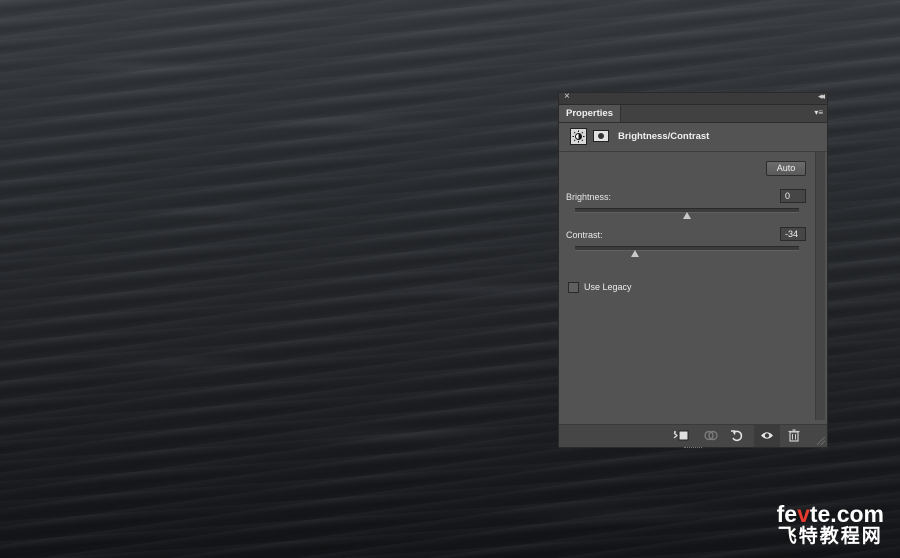  I want to click on reset-icon, so click(737, 435).